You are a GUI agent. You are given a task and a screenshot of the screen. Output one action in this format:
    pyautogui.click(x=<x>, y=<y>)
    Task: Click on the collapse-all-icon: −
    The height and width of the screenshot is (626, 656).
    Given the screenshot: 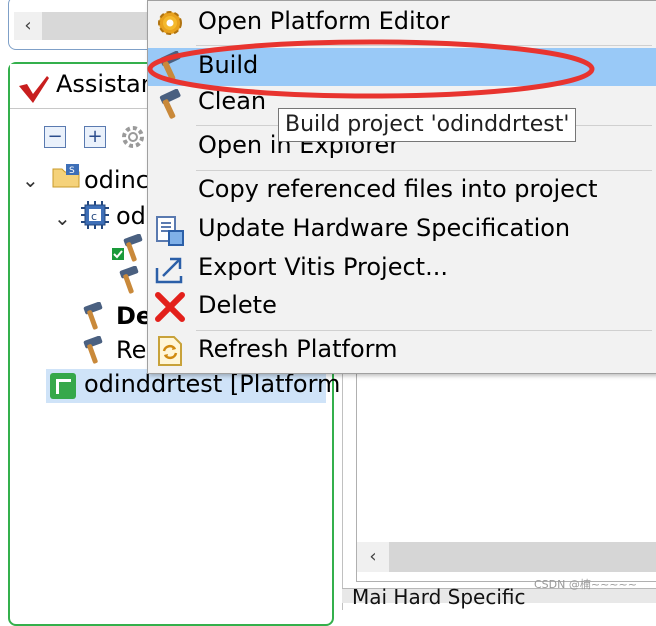 What is the action you would take?
    pyautogui.click(x=55, y=137)
    